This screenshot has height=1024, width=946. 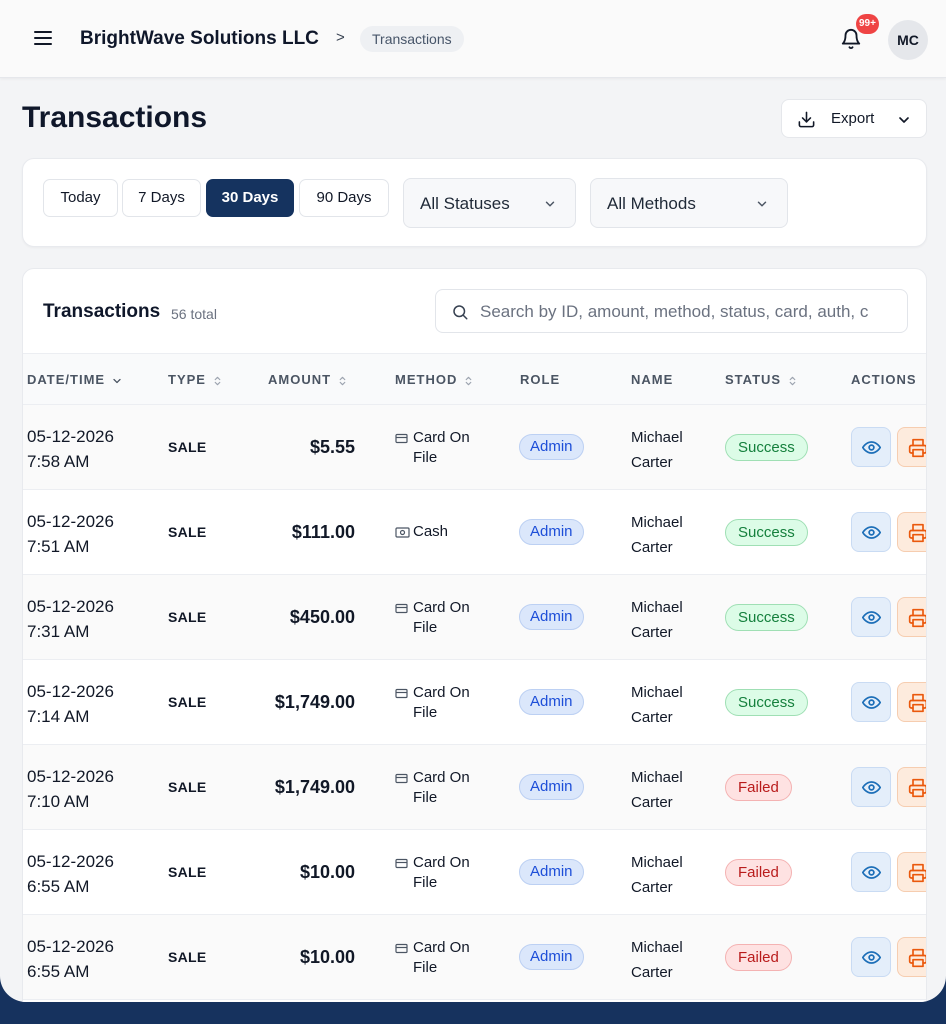 What do you see at coordinates (854, 118) in the screenshot?
I see `export-button: Export` at bounding box center [854, 118].